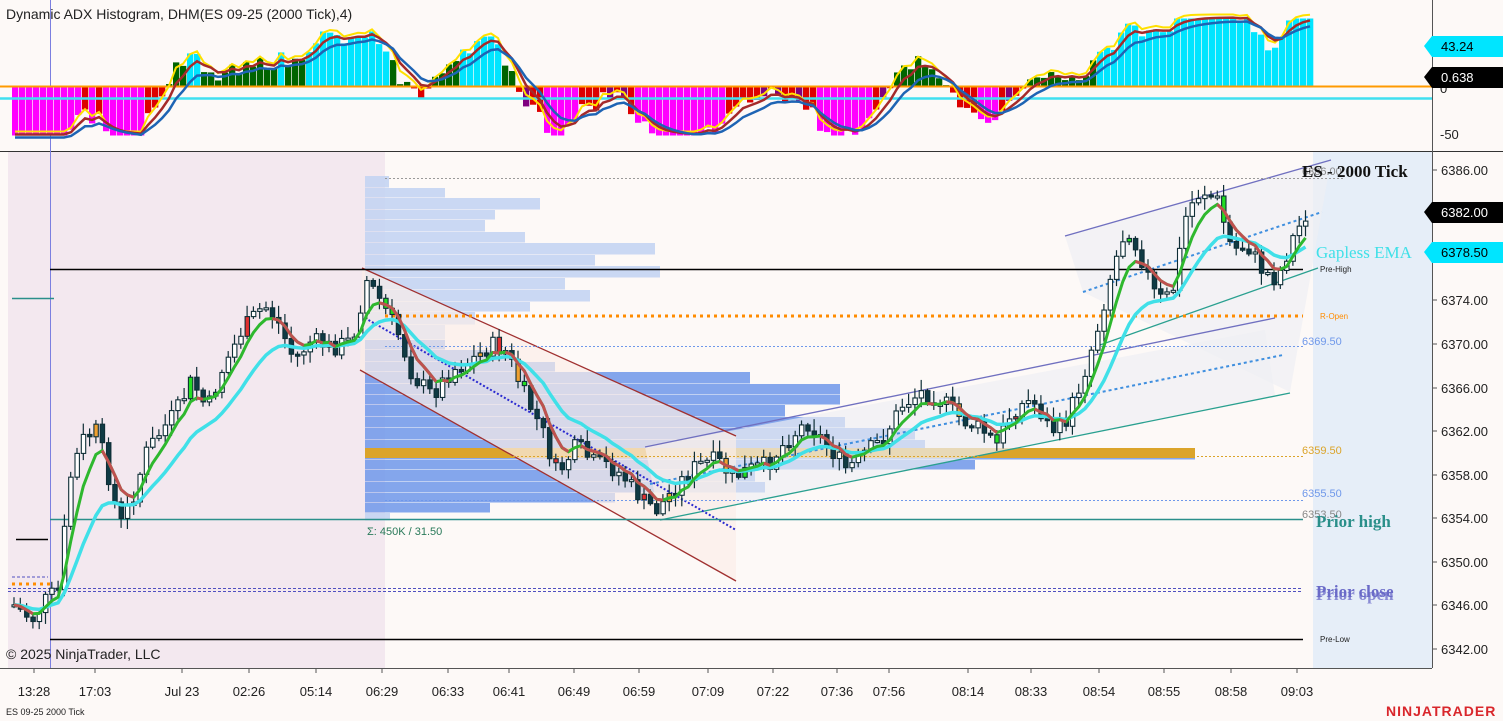 The image size is (1503, 721). What do you see at coordinates (1335, 639) in the screenshot?
I see `label-pre-low: Pre-Low` at bounding box center [1335, 639].